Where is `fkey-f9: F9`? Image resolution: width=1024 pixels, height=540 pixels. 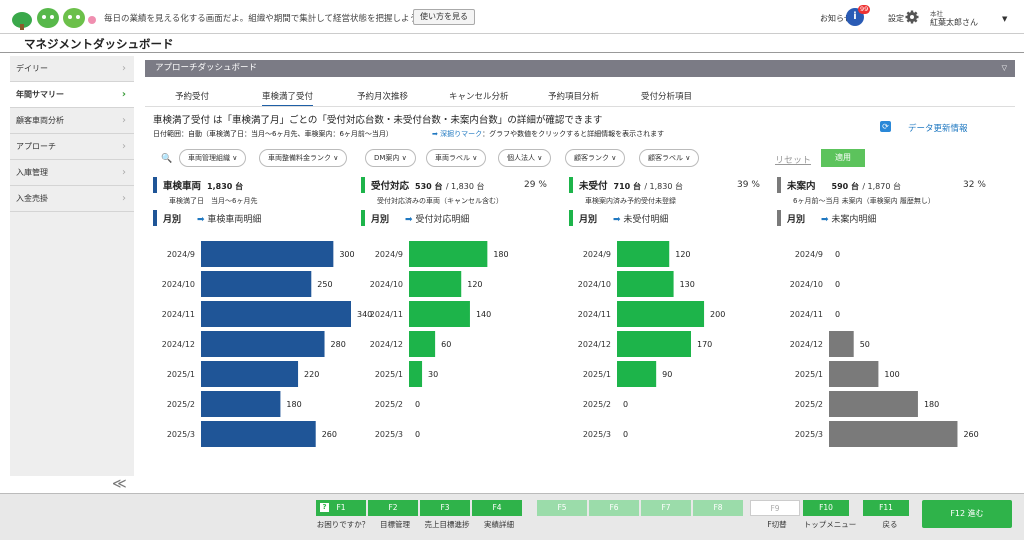
fkey-f9: F9 is located at coordinates (775, 508).